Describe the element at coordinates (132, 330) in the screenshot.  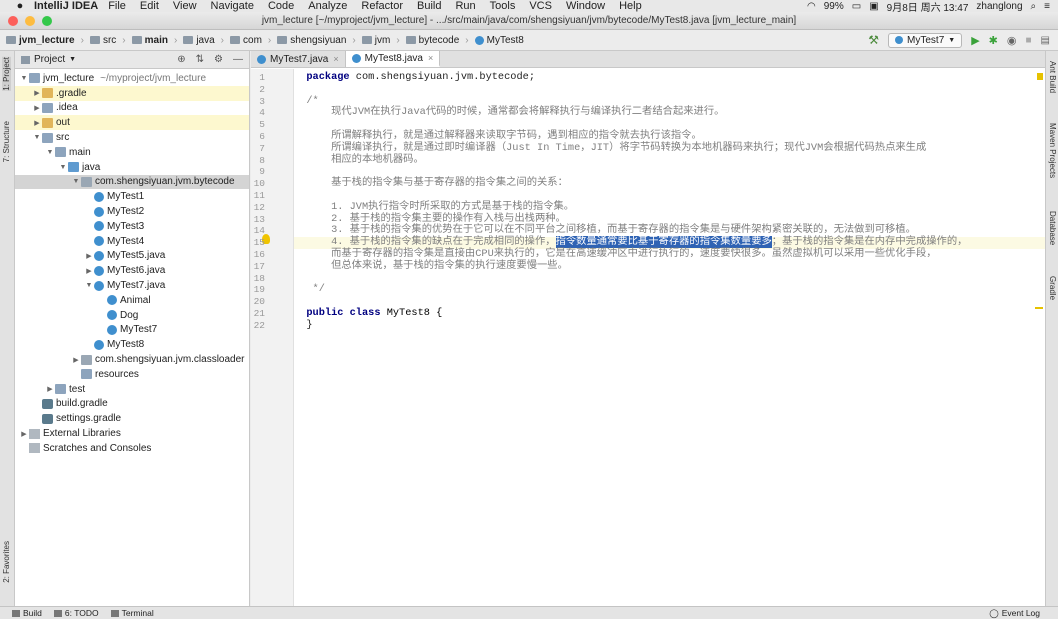
I see `tree-item: MyTest7` at that location.